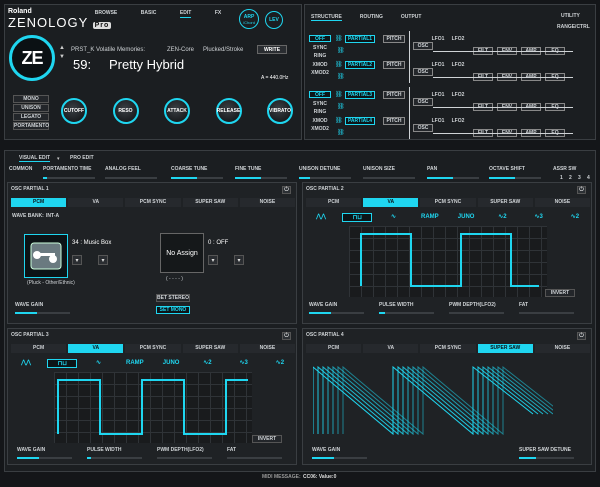 The width and height of the screenshot is (600, 487). I want to click on wave-image, so click(46, 256).